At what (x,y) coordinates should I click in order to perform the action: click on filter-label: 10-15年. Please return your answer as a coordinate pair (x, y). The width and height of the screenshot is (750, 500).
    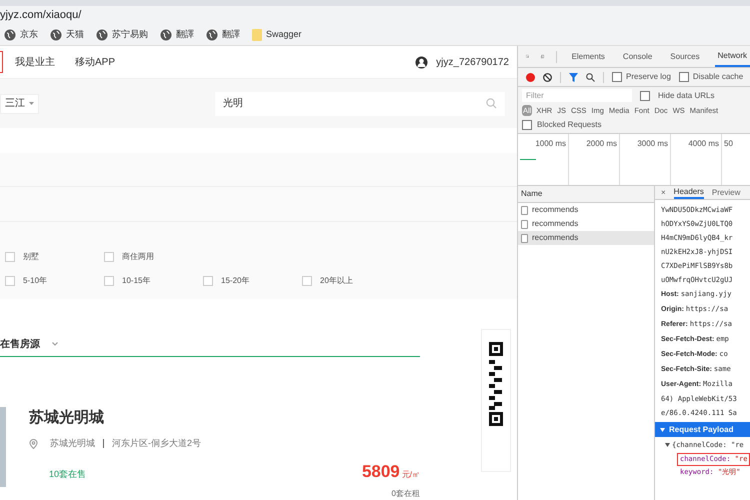
    Looking at the image, I should click on (136, 280).